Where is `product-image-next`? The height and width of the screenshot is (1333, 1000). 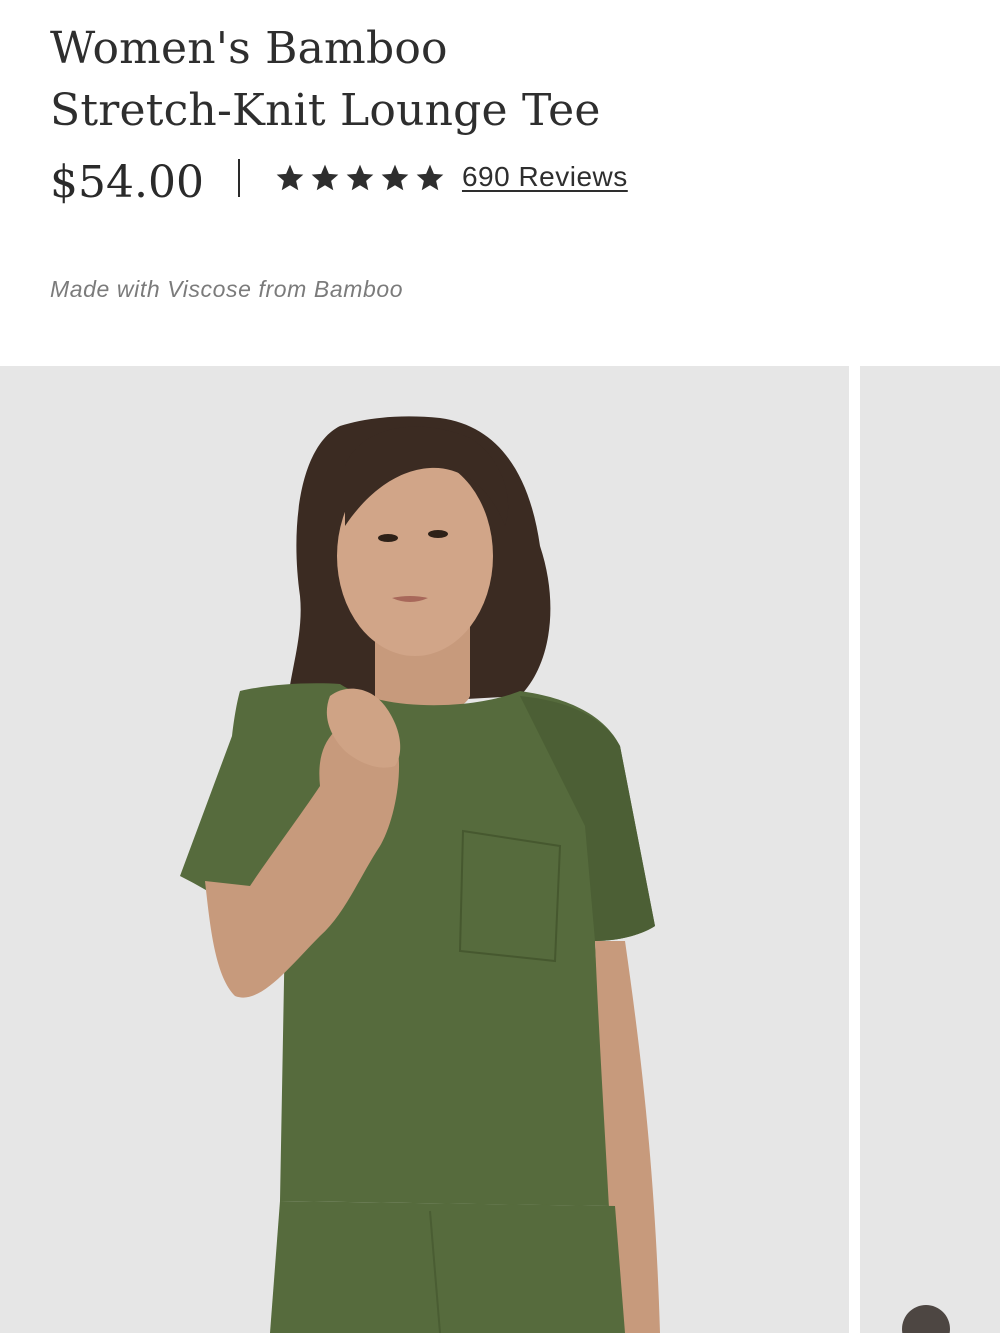
product-image-next is located at coordinates (930, 849).